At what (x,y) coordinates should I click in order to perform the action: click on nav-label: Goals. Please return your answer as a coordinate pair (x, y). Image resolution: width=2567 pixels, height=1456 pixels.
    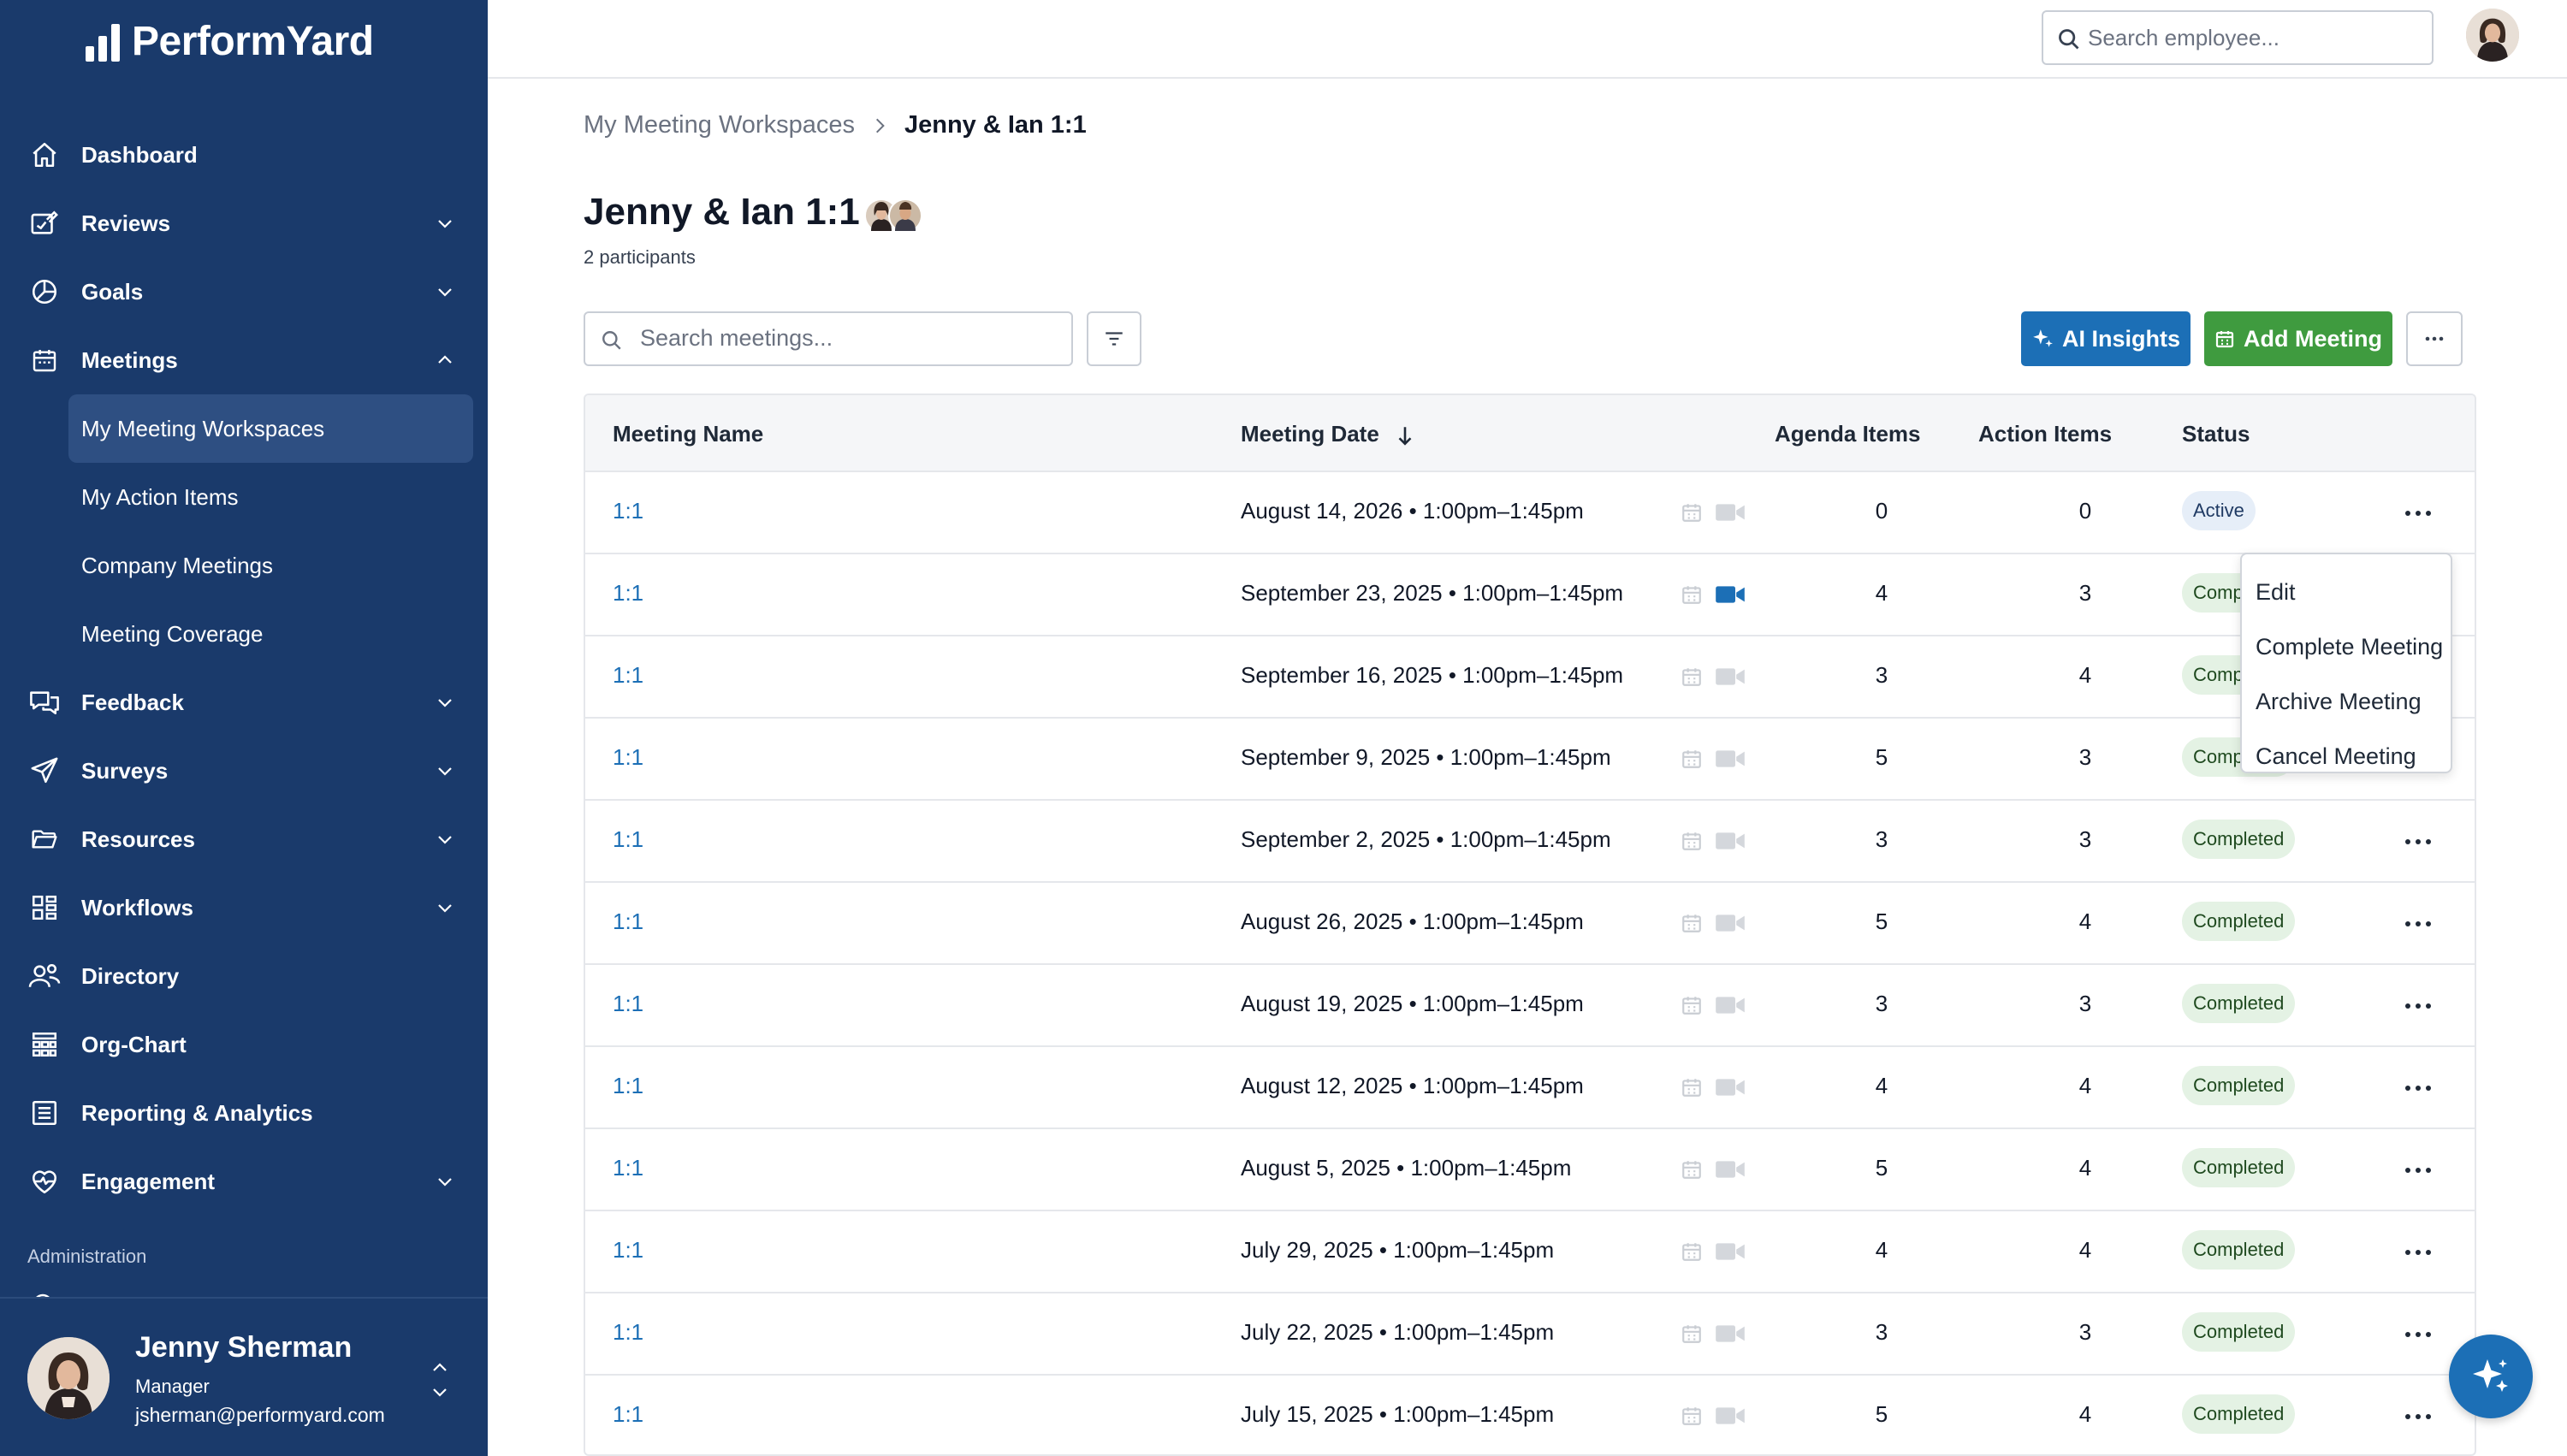
    Looking at the image, I should click on (112, 292).